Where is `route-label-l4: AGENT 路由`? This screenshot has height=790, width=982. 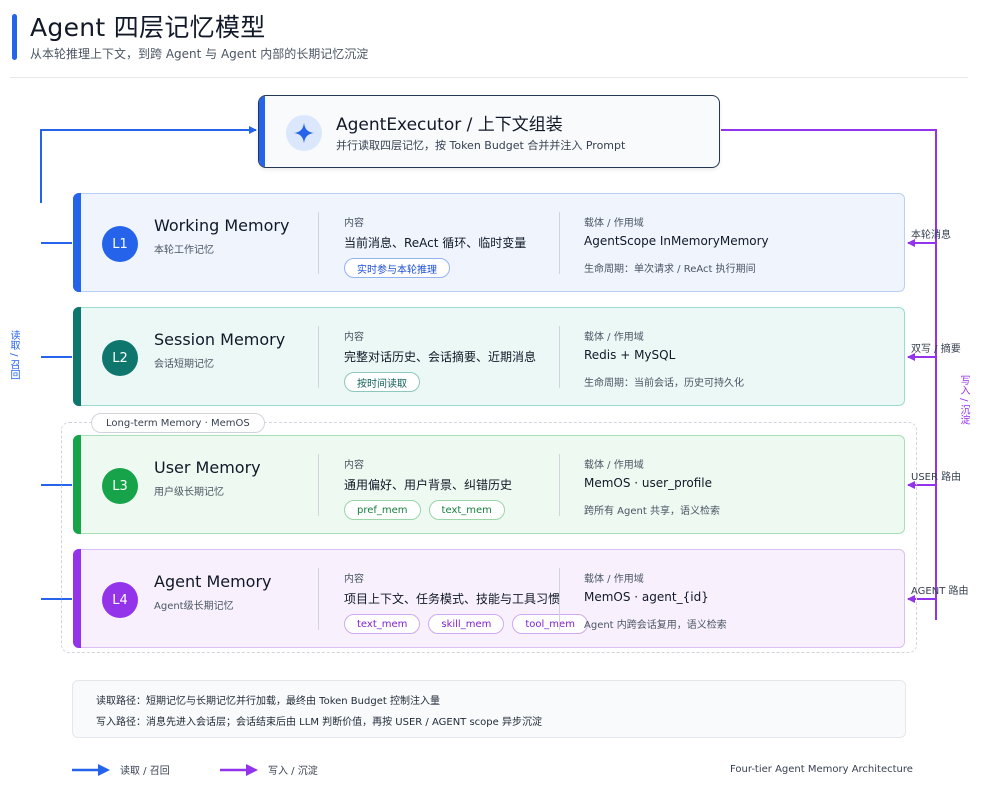 route-label-l4: AGENT 路由 is located at coordinates (940, 591).